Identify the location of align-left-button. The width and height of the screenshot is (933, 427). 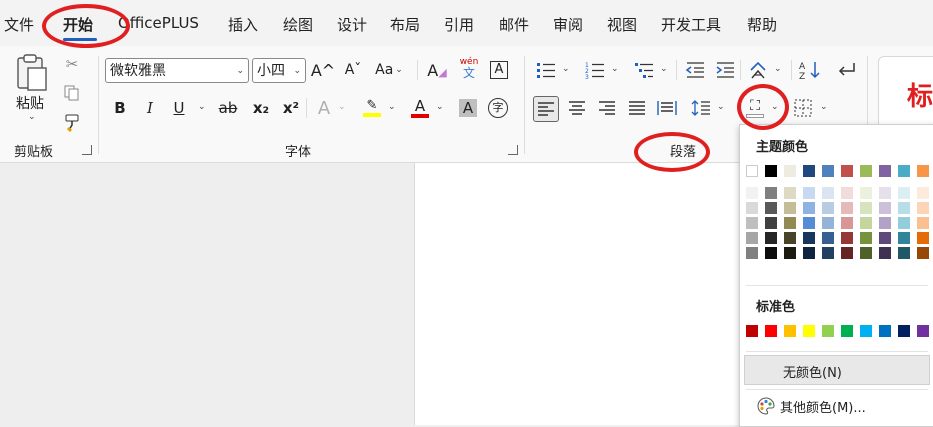
(546, 109).